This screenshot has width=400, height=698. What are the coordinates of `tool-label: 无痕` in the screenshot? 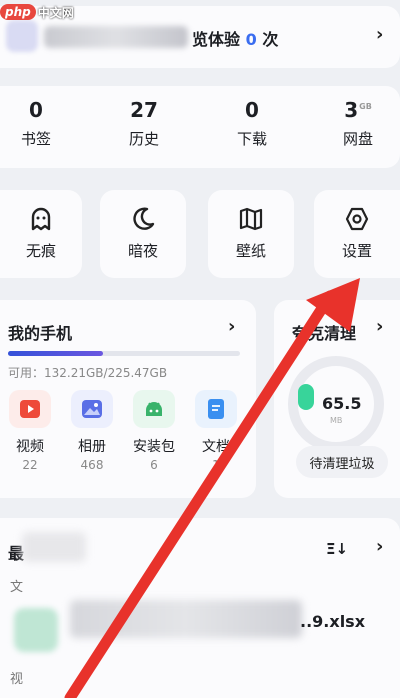 It's located at (40, 251).